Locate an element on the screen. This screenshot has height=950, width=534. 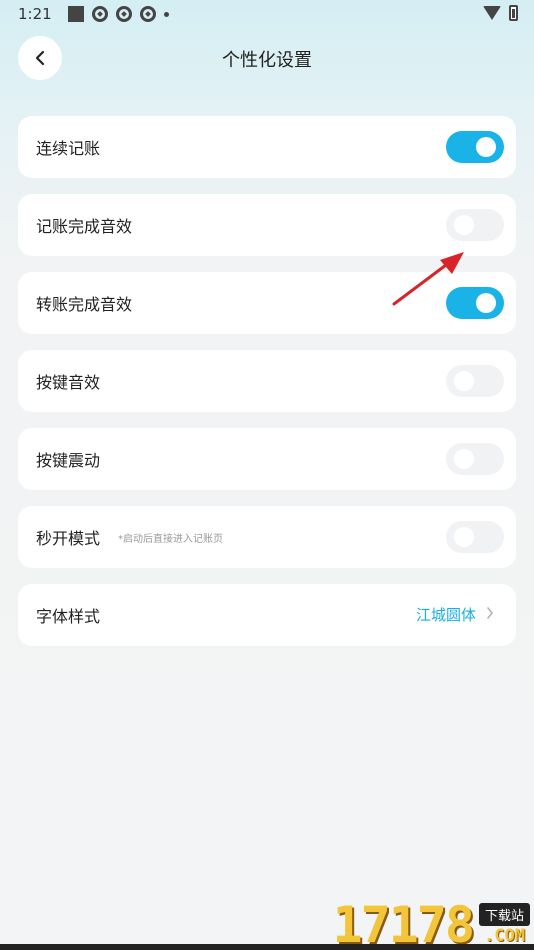
key-sound-toggle is located at coordinates (475, 381).